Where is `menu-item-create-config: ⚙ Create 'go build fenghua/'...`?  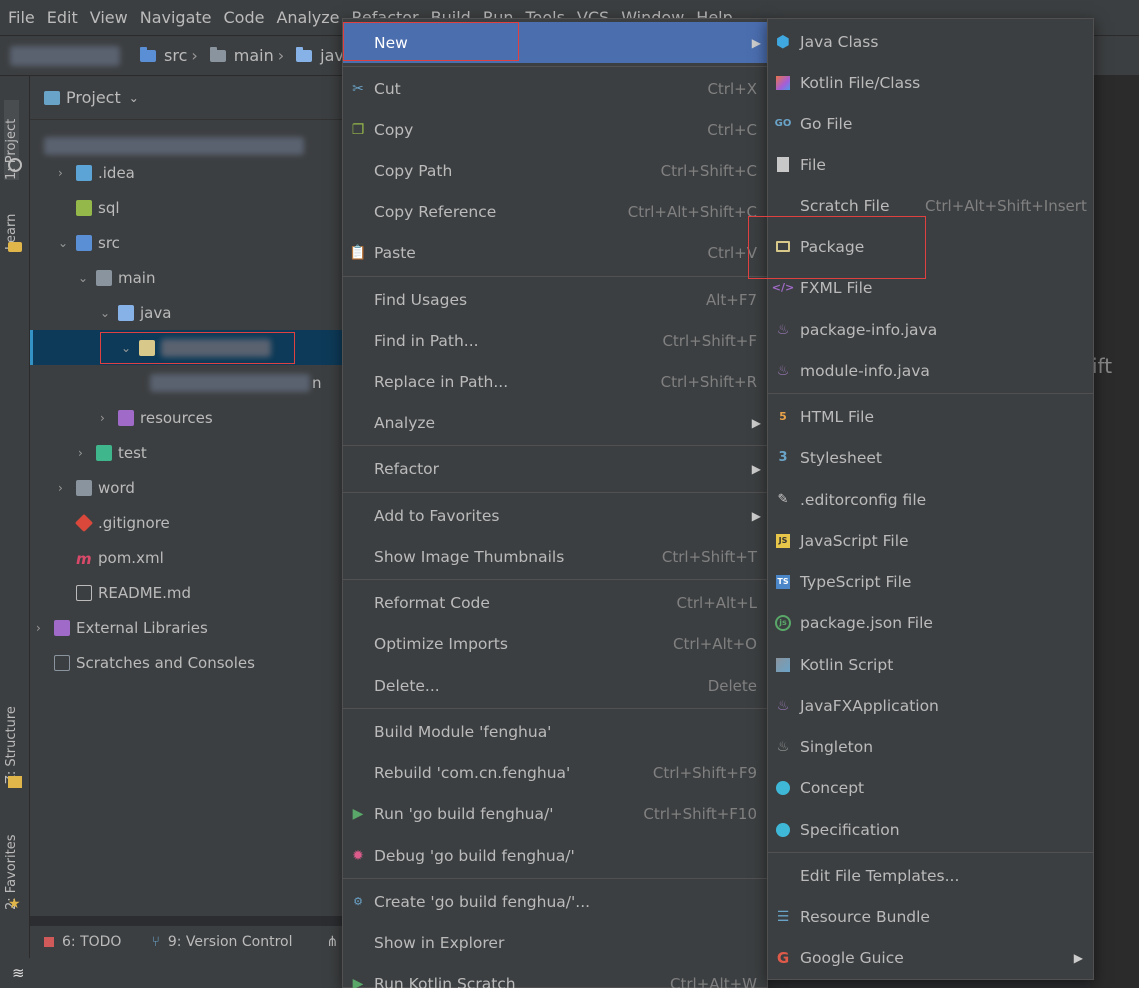
menu-item-create-config: ⚙ Create 'go build fenghua/'... is located at coordinates (555, 901).